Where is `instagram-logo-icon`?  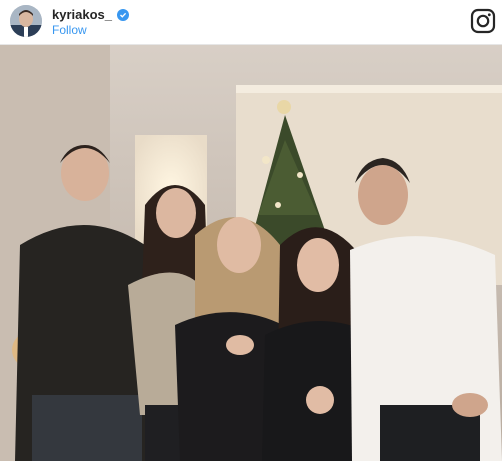
instagram-logo-icon is located at coordinates (483, 21).